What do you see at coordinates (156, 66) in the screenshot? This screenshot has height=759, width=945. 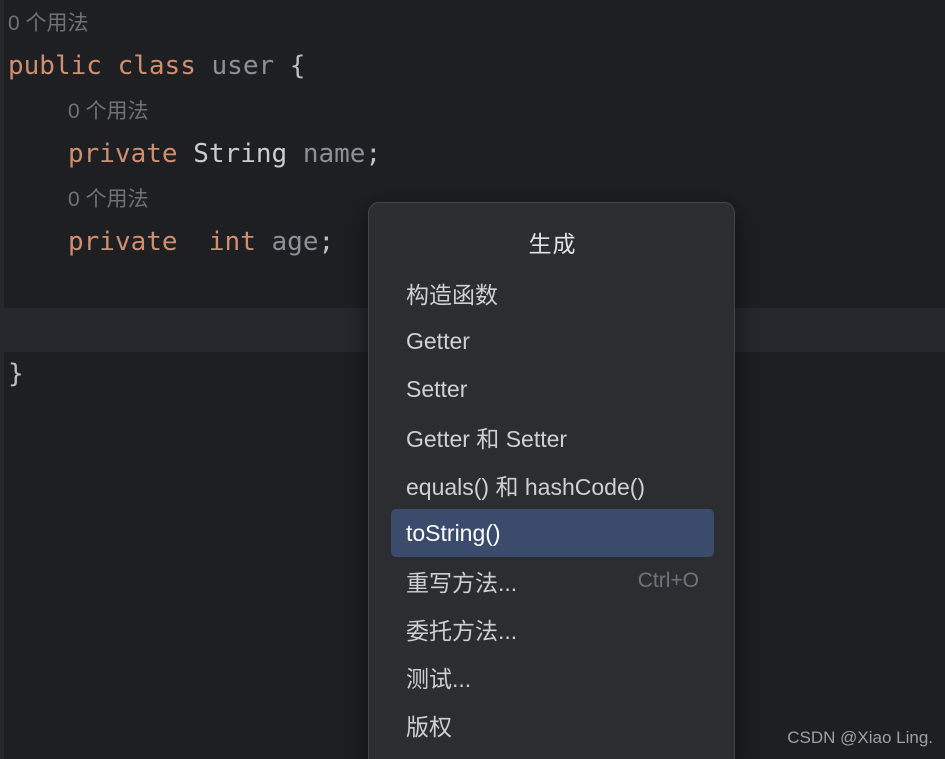 I see `code-token: class` at bounding box center [156, 66].